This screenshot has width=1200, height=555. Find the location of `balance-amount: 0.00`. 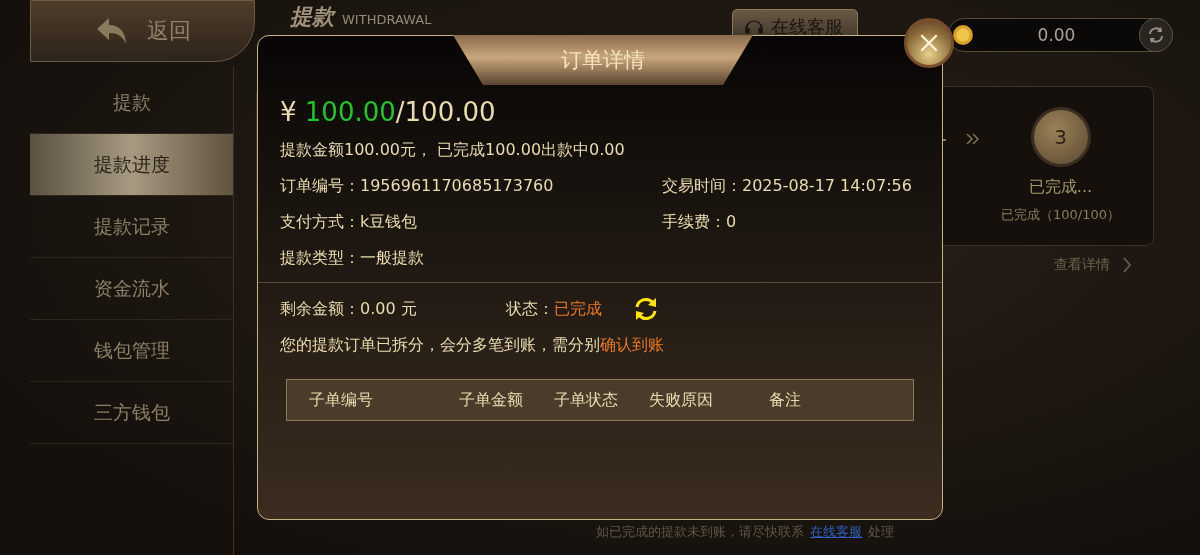

balance-amount: 0.00 is located at coordinates (1056, 35).